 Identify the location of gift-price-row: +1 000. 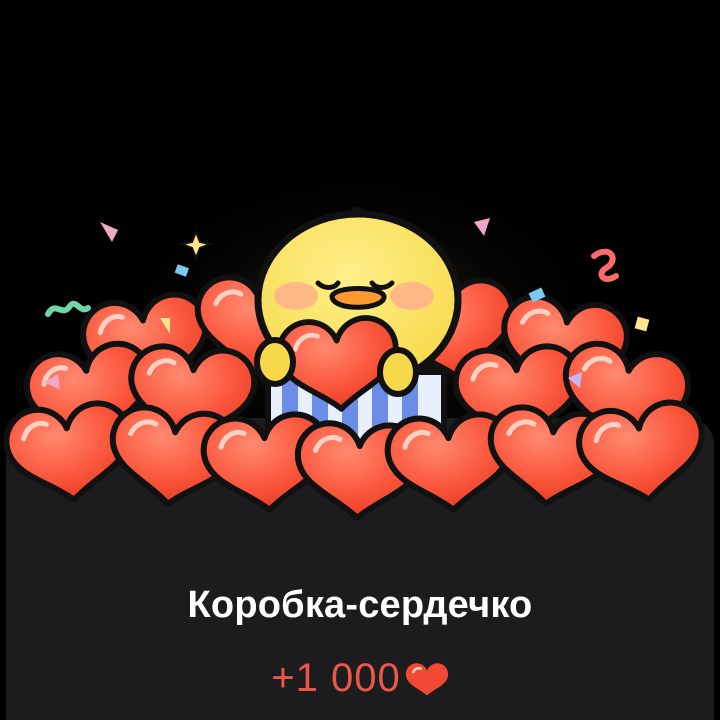
(360, 678).